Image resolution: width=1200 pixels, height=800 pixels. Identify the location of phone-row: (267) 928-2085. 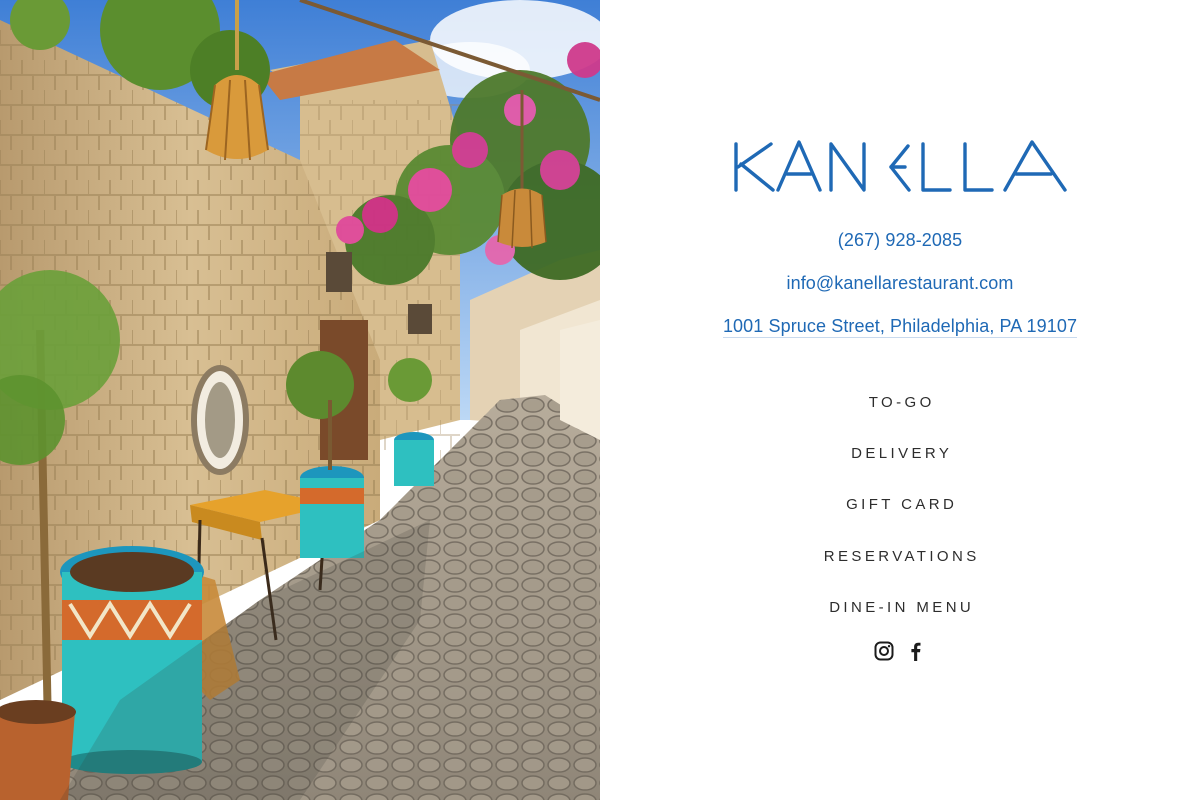
(900, 240).